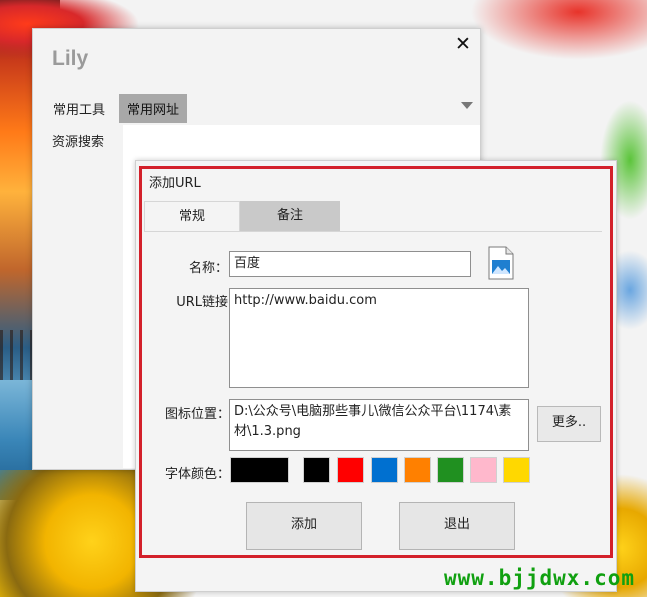 The height and width of the screenshot is (597, 647). I want to click on icon-path-input: D:\公众号\电脑那些事儿\微信公众平台\1174\素材\1.3.png, so click(379, 425).